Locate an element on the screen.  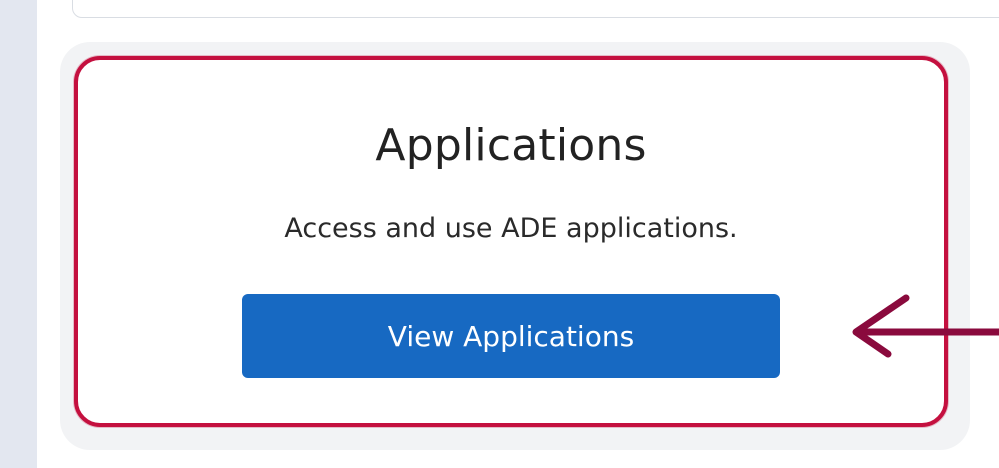
card-title: Applications is located at coordinates (511, 145).